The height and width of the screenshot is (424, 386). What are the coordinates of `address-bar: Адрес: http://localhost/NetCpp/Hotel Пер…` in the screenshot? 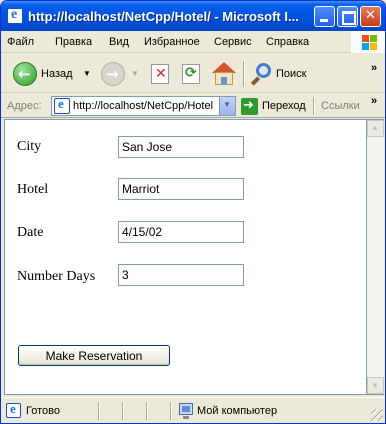 It's located at (193, 106).